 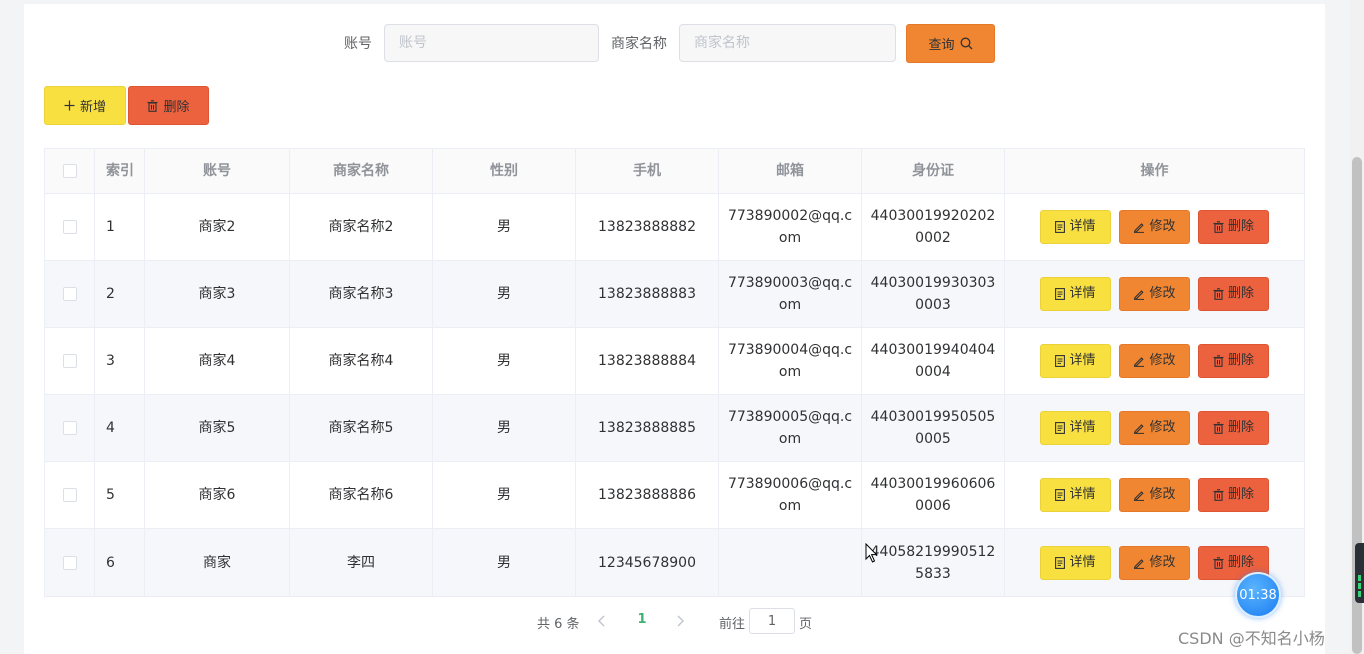 What do you see at coordinates (491, 43) in the screenshot?
I see `account-input` at bounding box center [491, 43].